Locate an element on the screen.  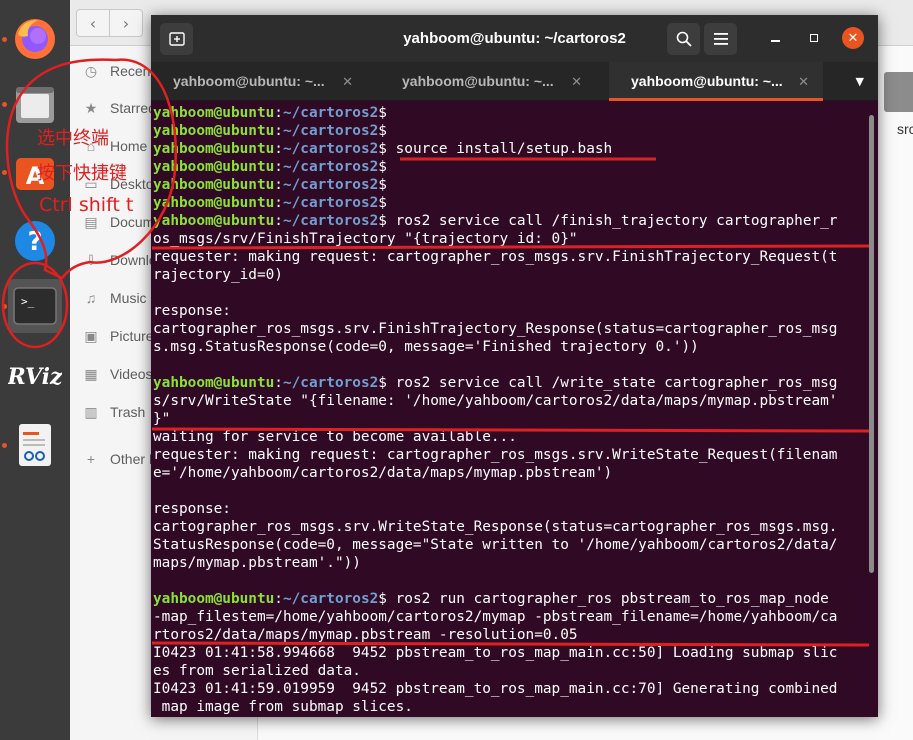
annotation-line-3: Ctrl shift t is located at coordinates (86, 205).